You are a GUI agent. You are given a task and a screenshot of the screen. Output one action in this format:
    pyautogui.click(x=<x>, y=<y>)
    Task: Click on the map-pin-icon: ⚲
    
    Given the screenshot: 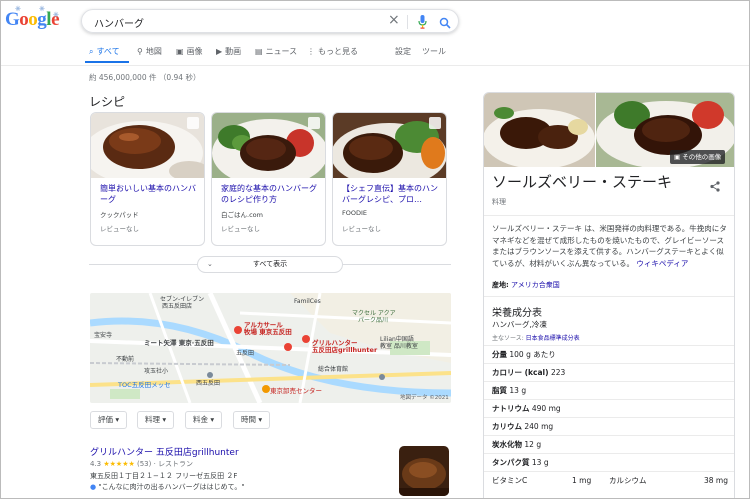 What is the action you would take?
    pyautogui.click(x=140, y=51)
    